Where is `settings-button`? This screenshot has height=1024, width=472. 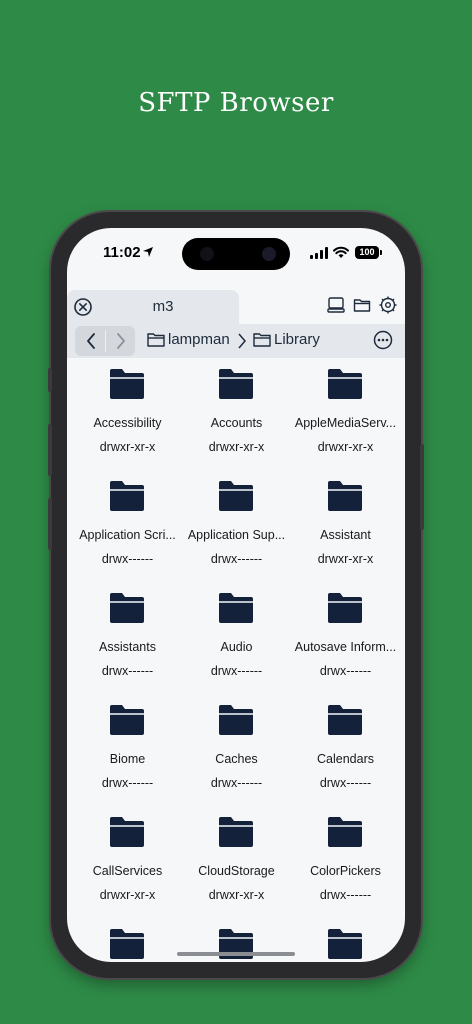
settings-button is located at coordinates (388, 305).